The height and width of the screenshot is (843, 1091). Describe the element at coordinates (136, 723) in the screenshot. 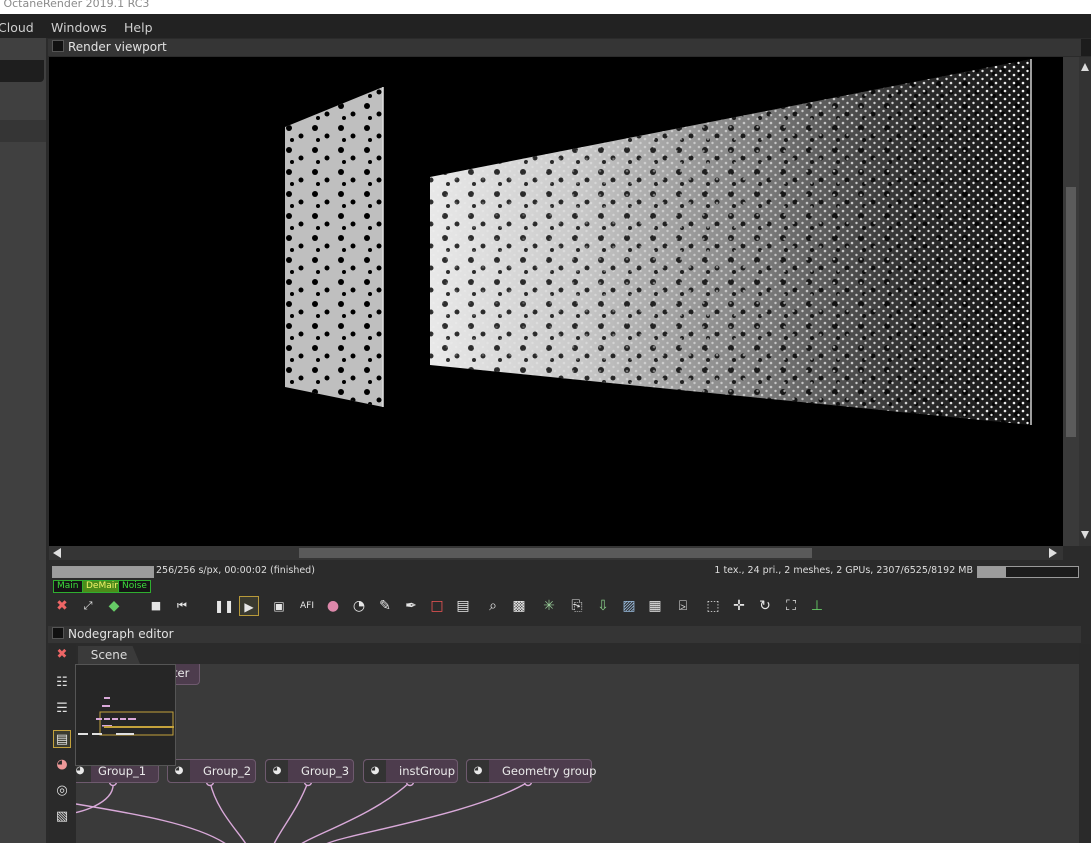

I see `minimap-viewport-rect` at that location.